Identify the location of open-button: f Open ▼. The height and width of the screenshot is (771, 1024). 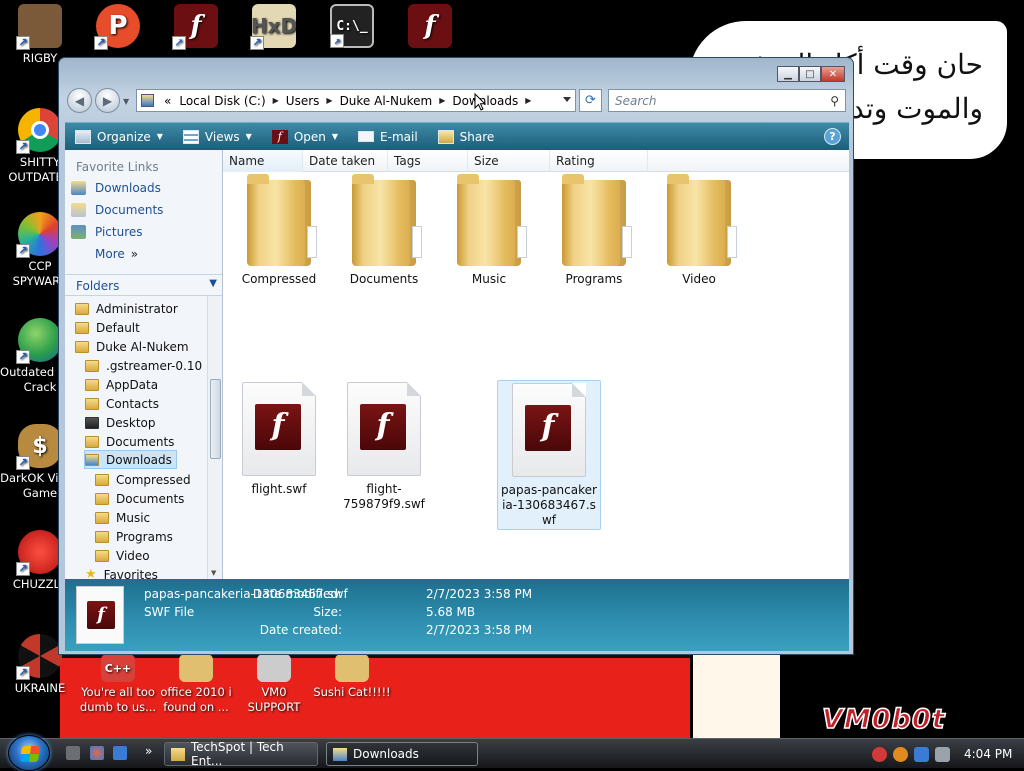
(305, 137).